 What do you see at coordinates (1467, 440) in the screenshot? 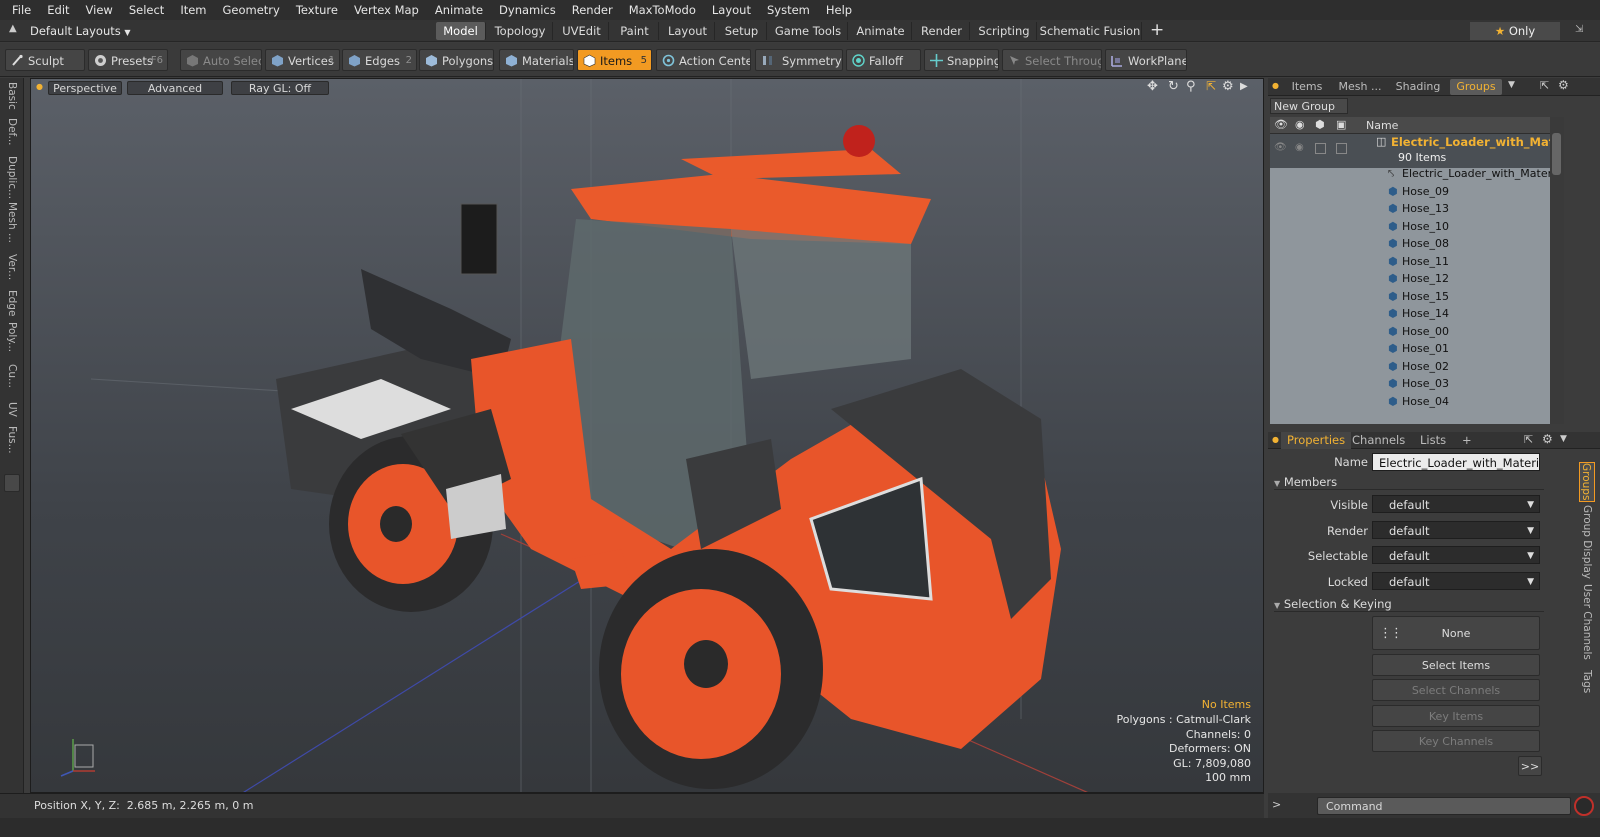
I see `add-prop-tab: +` at bounding box center [1467, 440].